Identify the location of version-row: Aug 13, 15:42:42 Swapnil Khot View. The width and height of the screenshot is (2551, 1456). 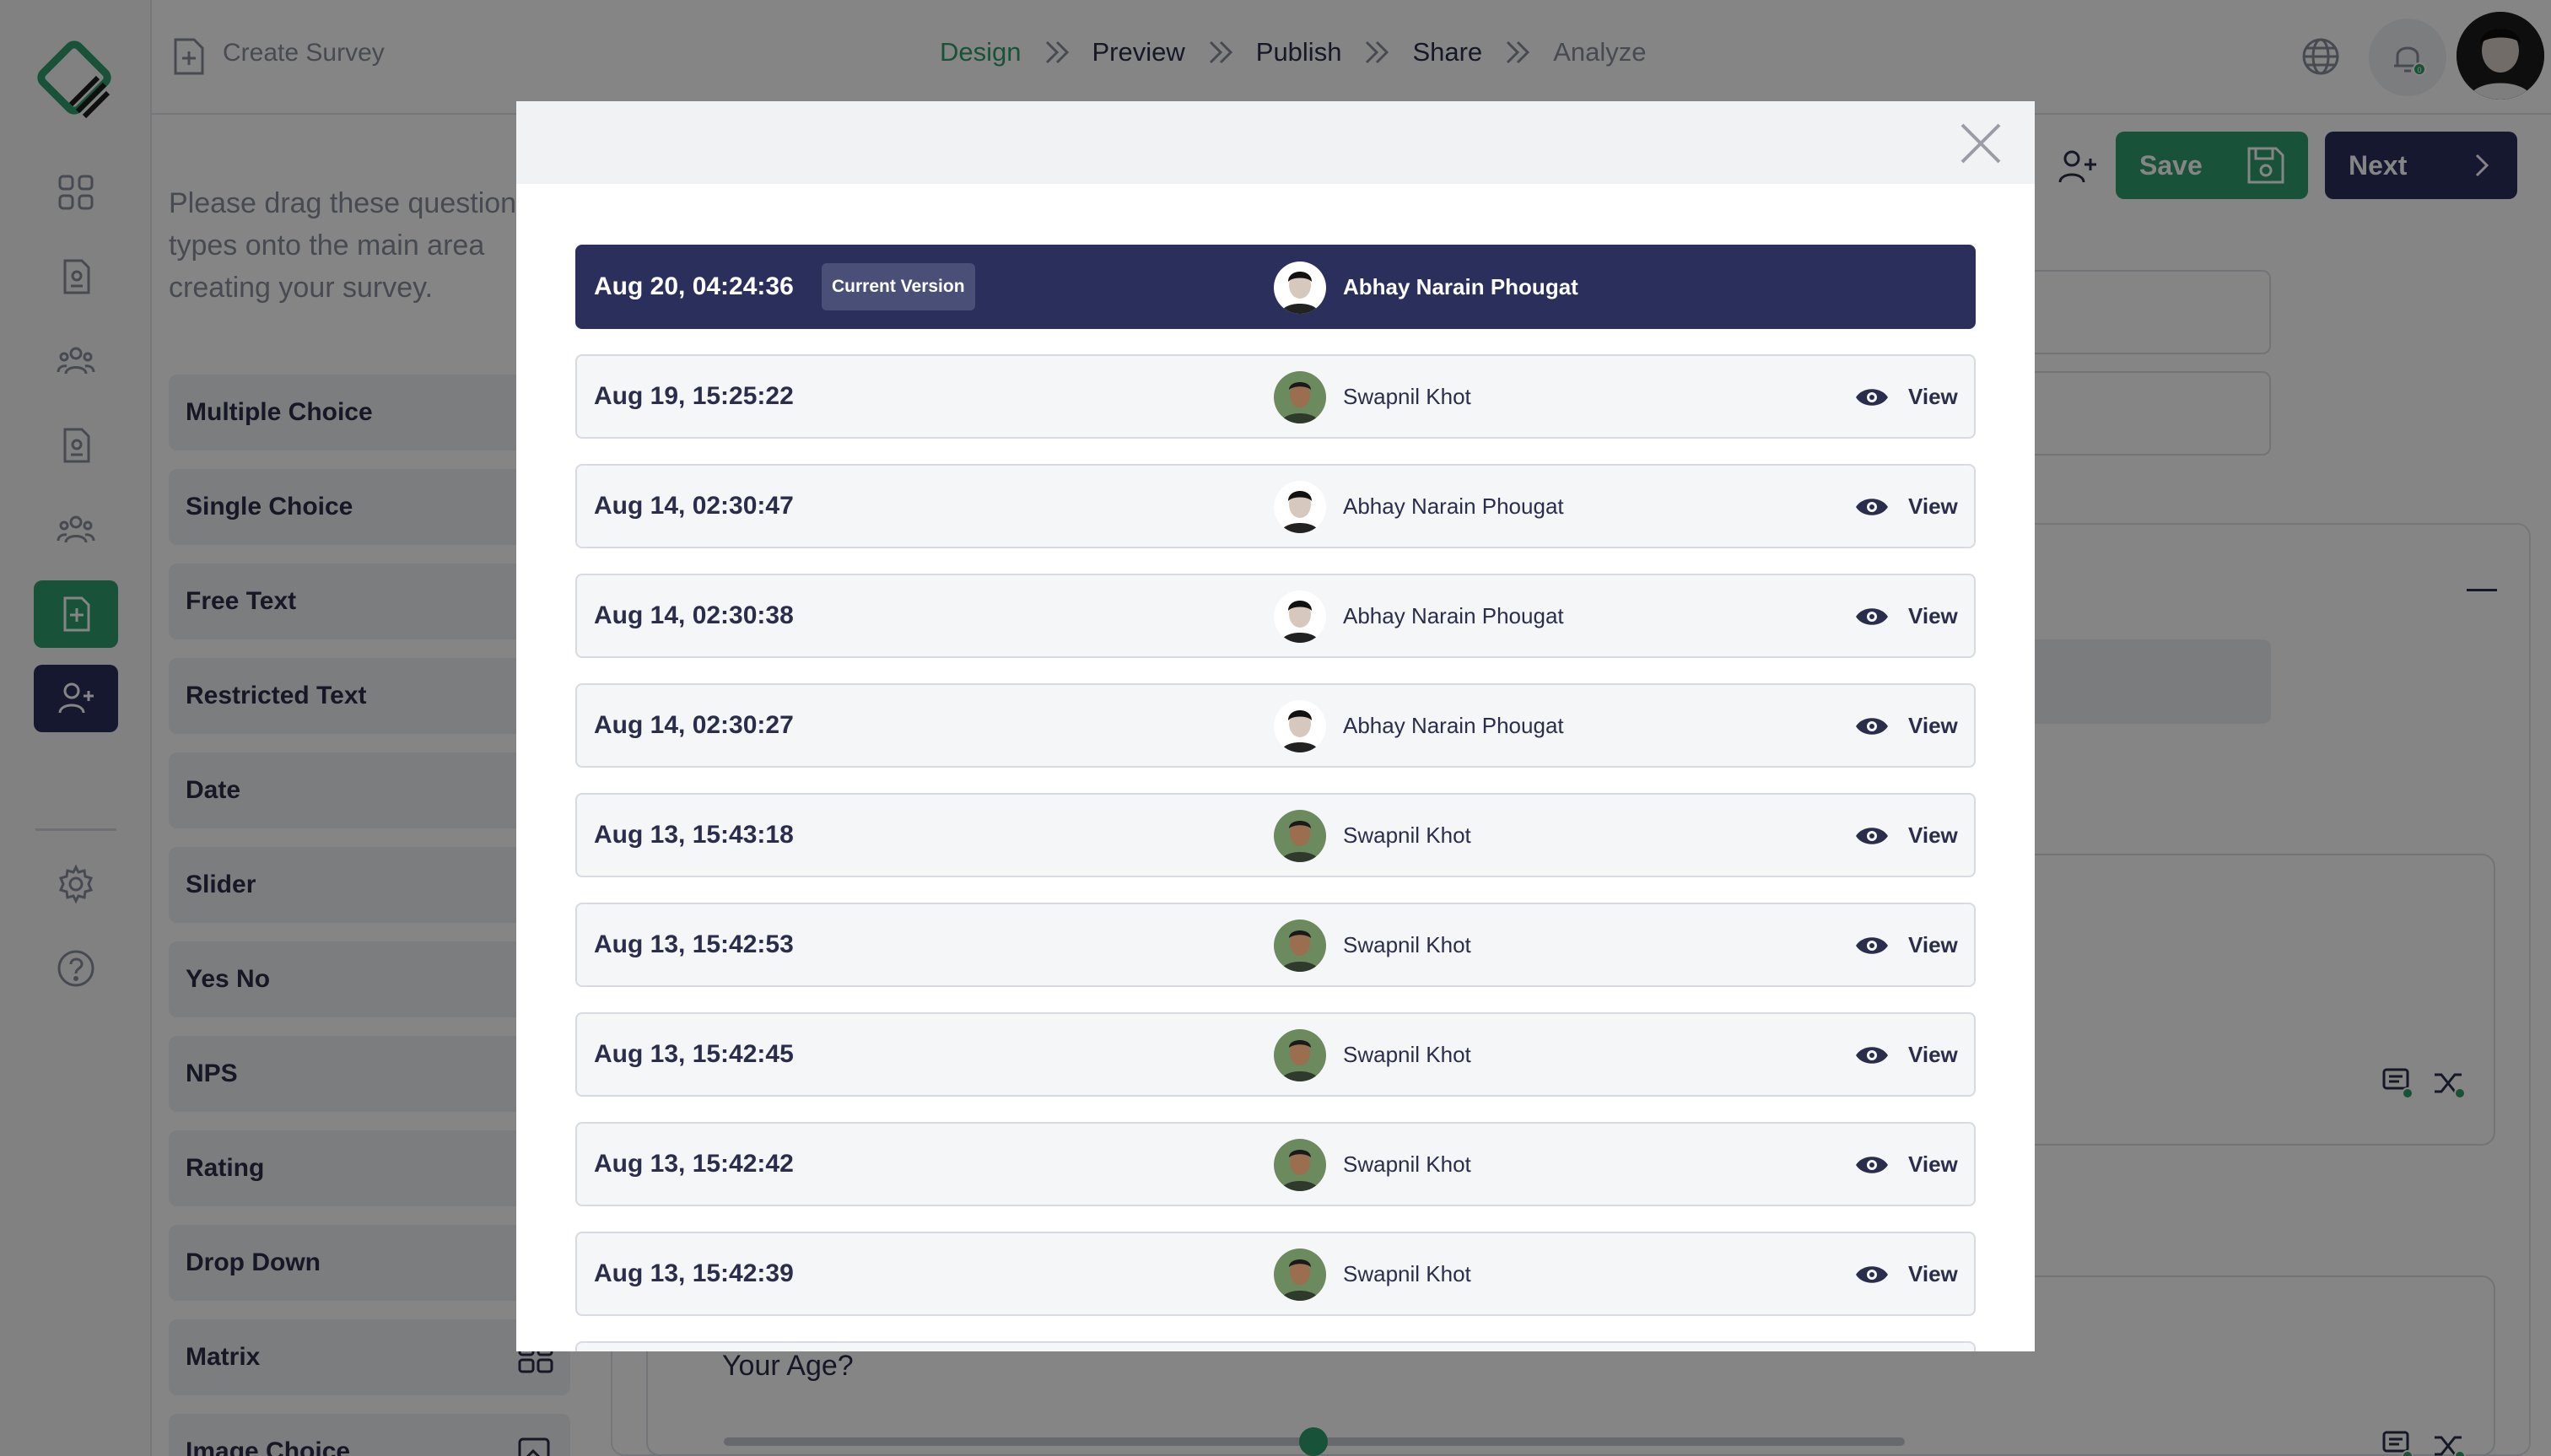
(1275, 1164).